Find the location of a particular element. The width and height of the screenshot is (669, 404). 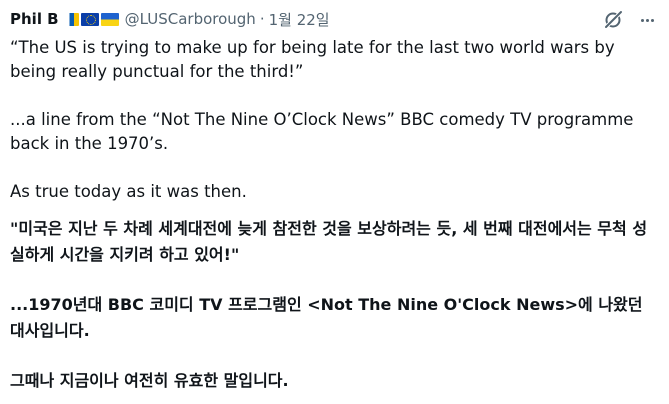

ukraine-flag-icon is located at coordinates (109, 19).